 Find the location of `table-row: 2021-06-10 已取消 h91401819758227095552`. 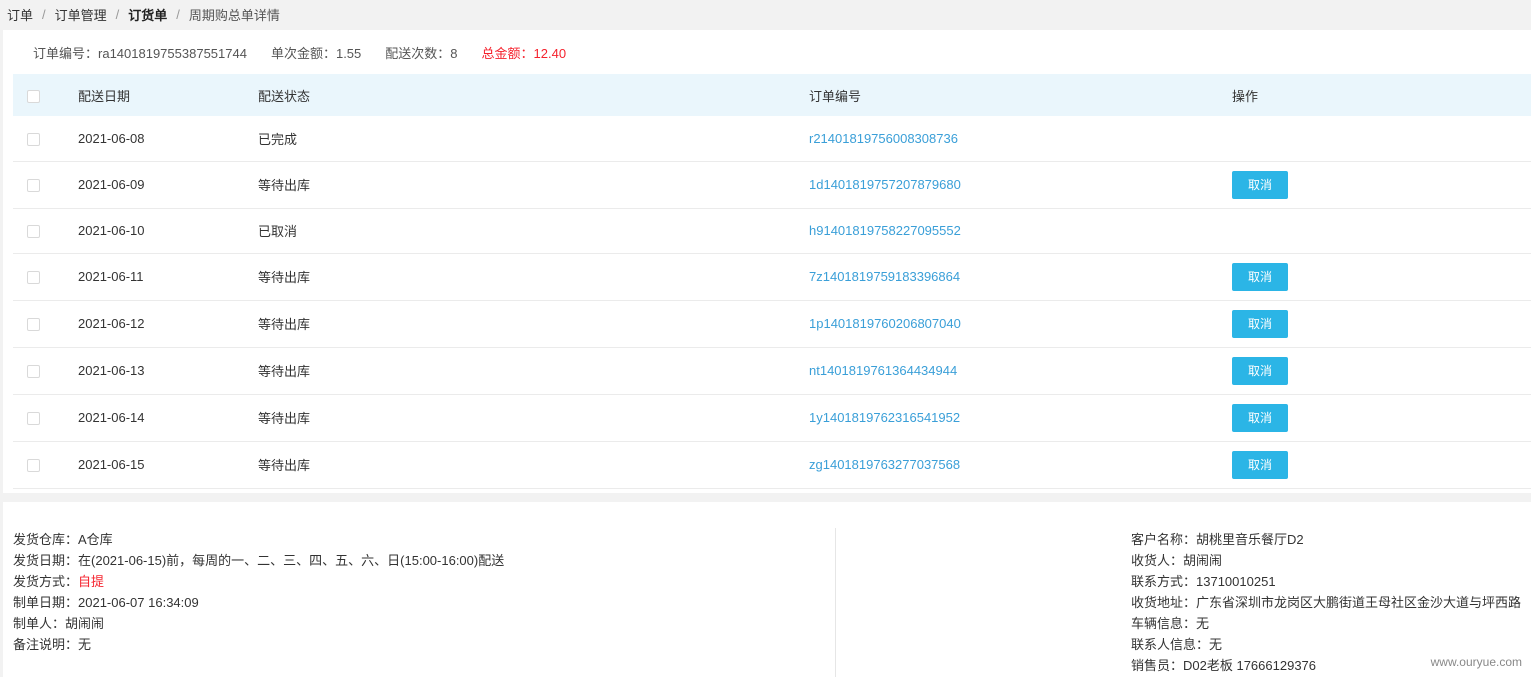

table-row: 2021-06-10 已取消 h91401819758227095552 is located at coordinates (772, 231).